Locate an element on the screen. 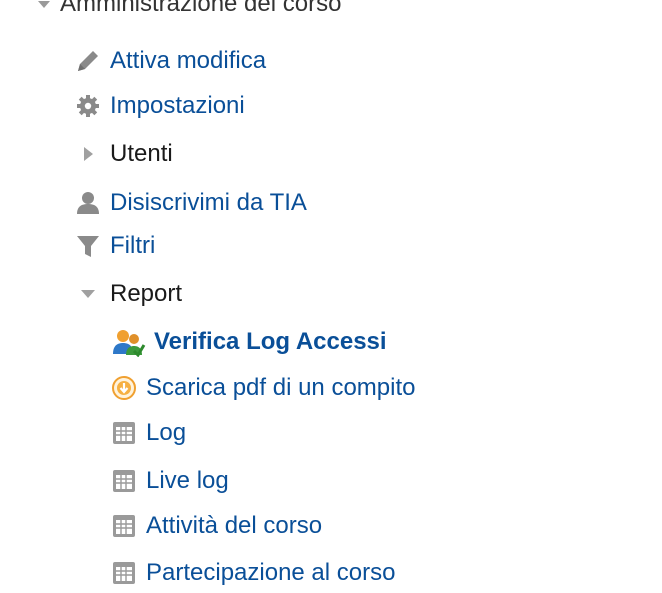  users-node: Utenti is located at coordinates (123, 154).